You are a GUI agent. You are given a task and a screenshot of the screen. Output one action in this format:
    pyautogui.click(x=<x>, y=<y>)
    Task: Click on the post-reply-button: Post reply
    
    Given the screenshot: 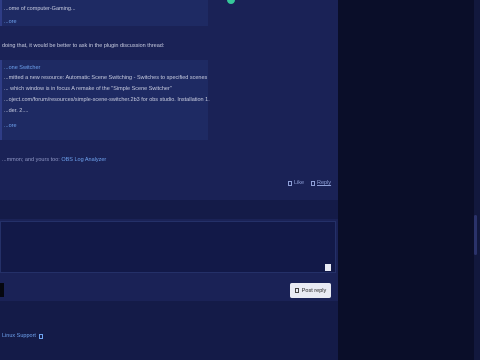 What is the action you would take?
    pyautogui.click(x=310, y=290)
    